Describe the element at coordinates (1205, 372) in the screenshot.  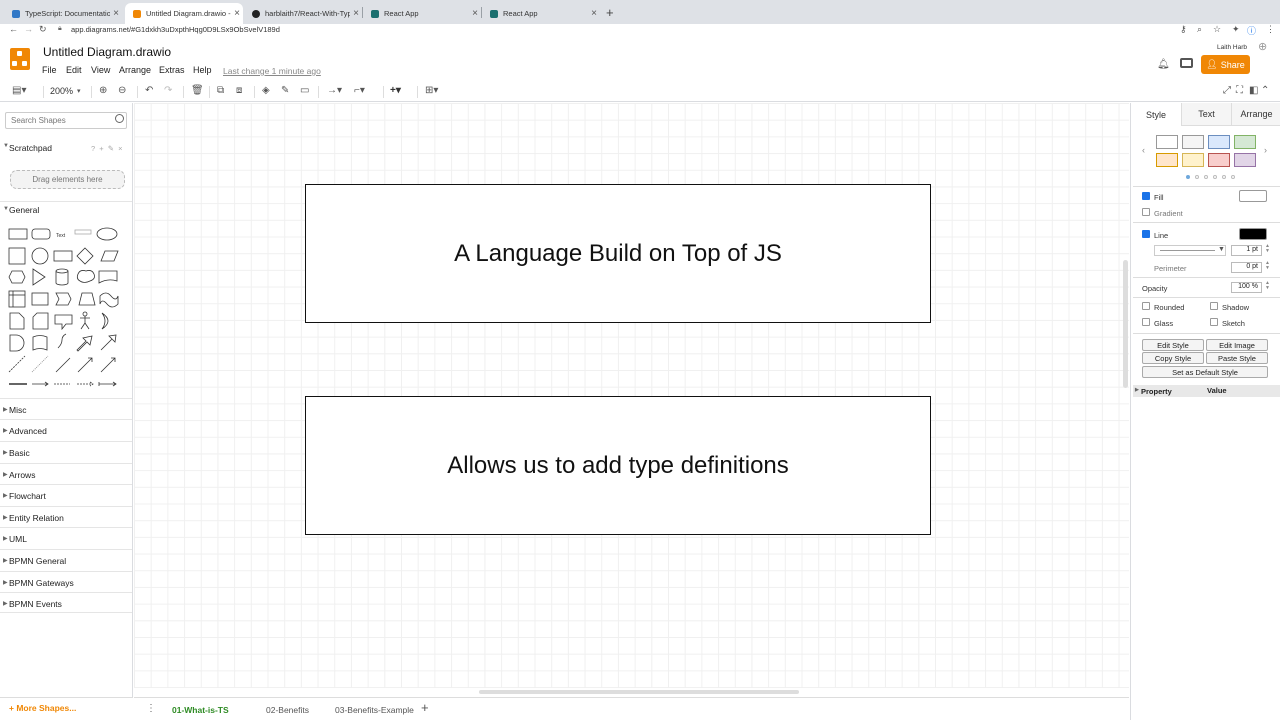
I see `set-default-style-button: Set as Default Style` at that location.